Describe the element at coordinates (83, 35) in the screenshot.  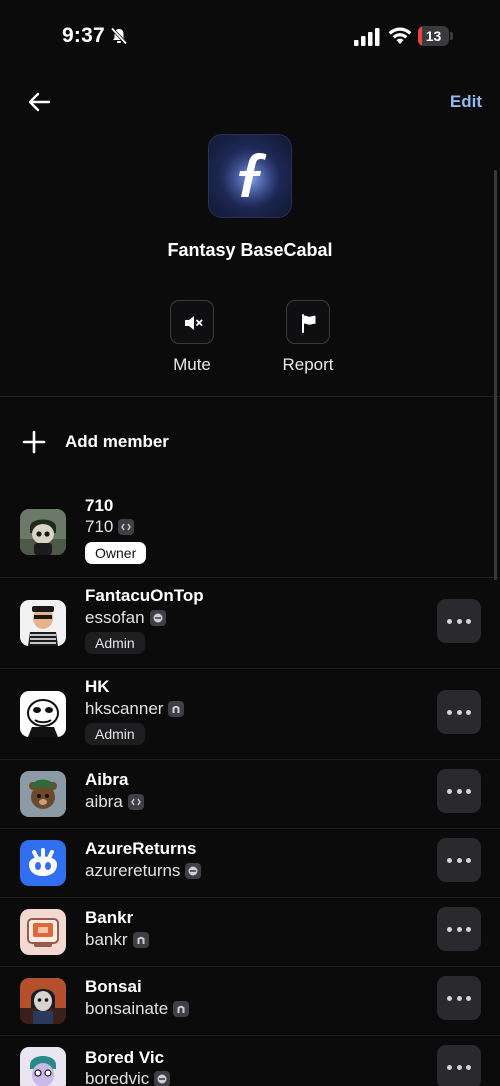
I see `status-time: 9:37` at that location.